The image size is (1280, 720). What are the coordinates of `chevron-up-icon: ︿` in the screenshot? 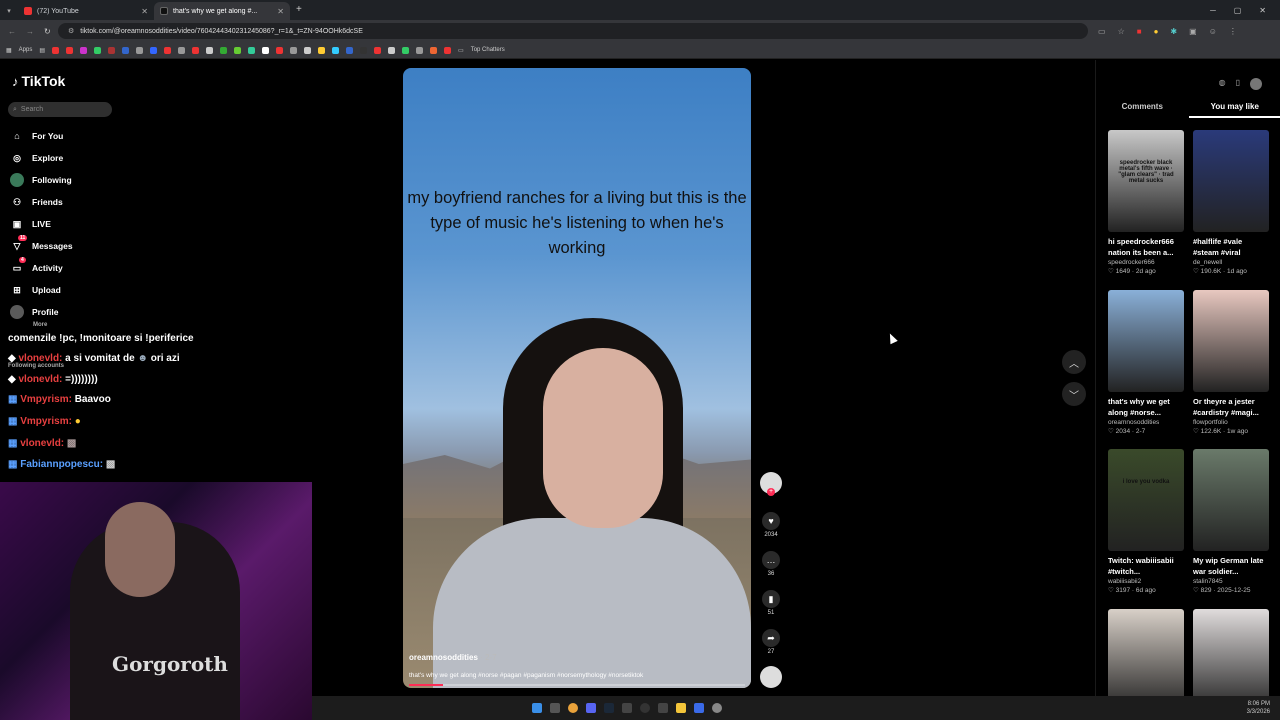 It's located at (1074, 362).